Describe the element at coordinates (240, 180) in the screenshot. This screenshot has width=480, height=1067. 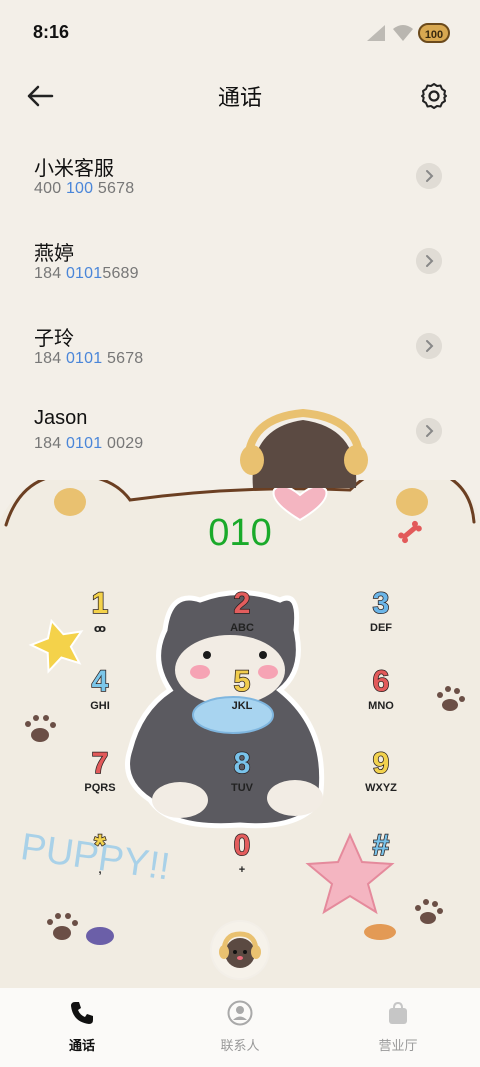
I see `list-item: 小米客服 400 100 5678` at that location.